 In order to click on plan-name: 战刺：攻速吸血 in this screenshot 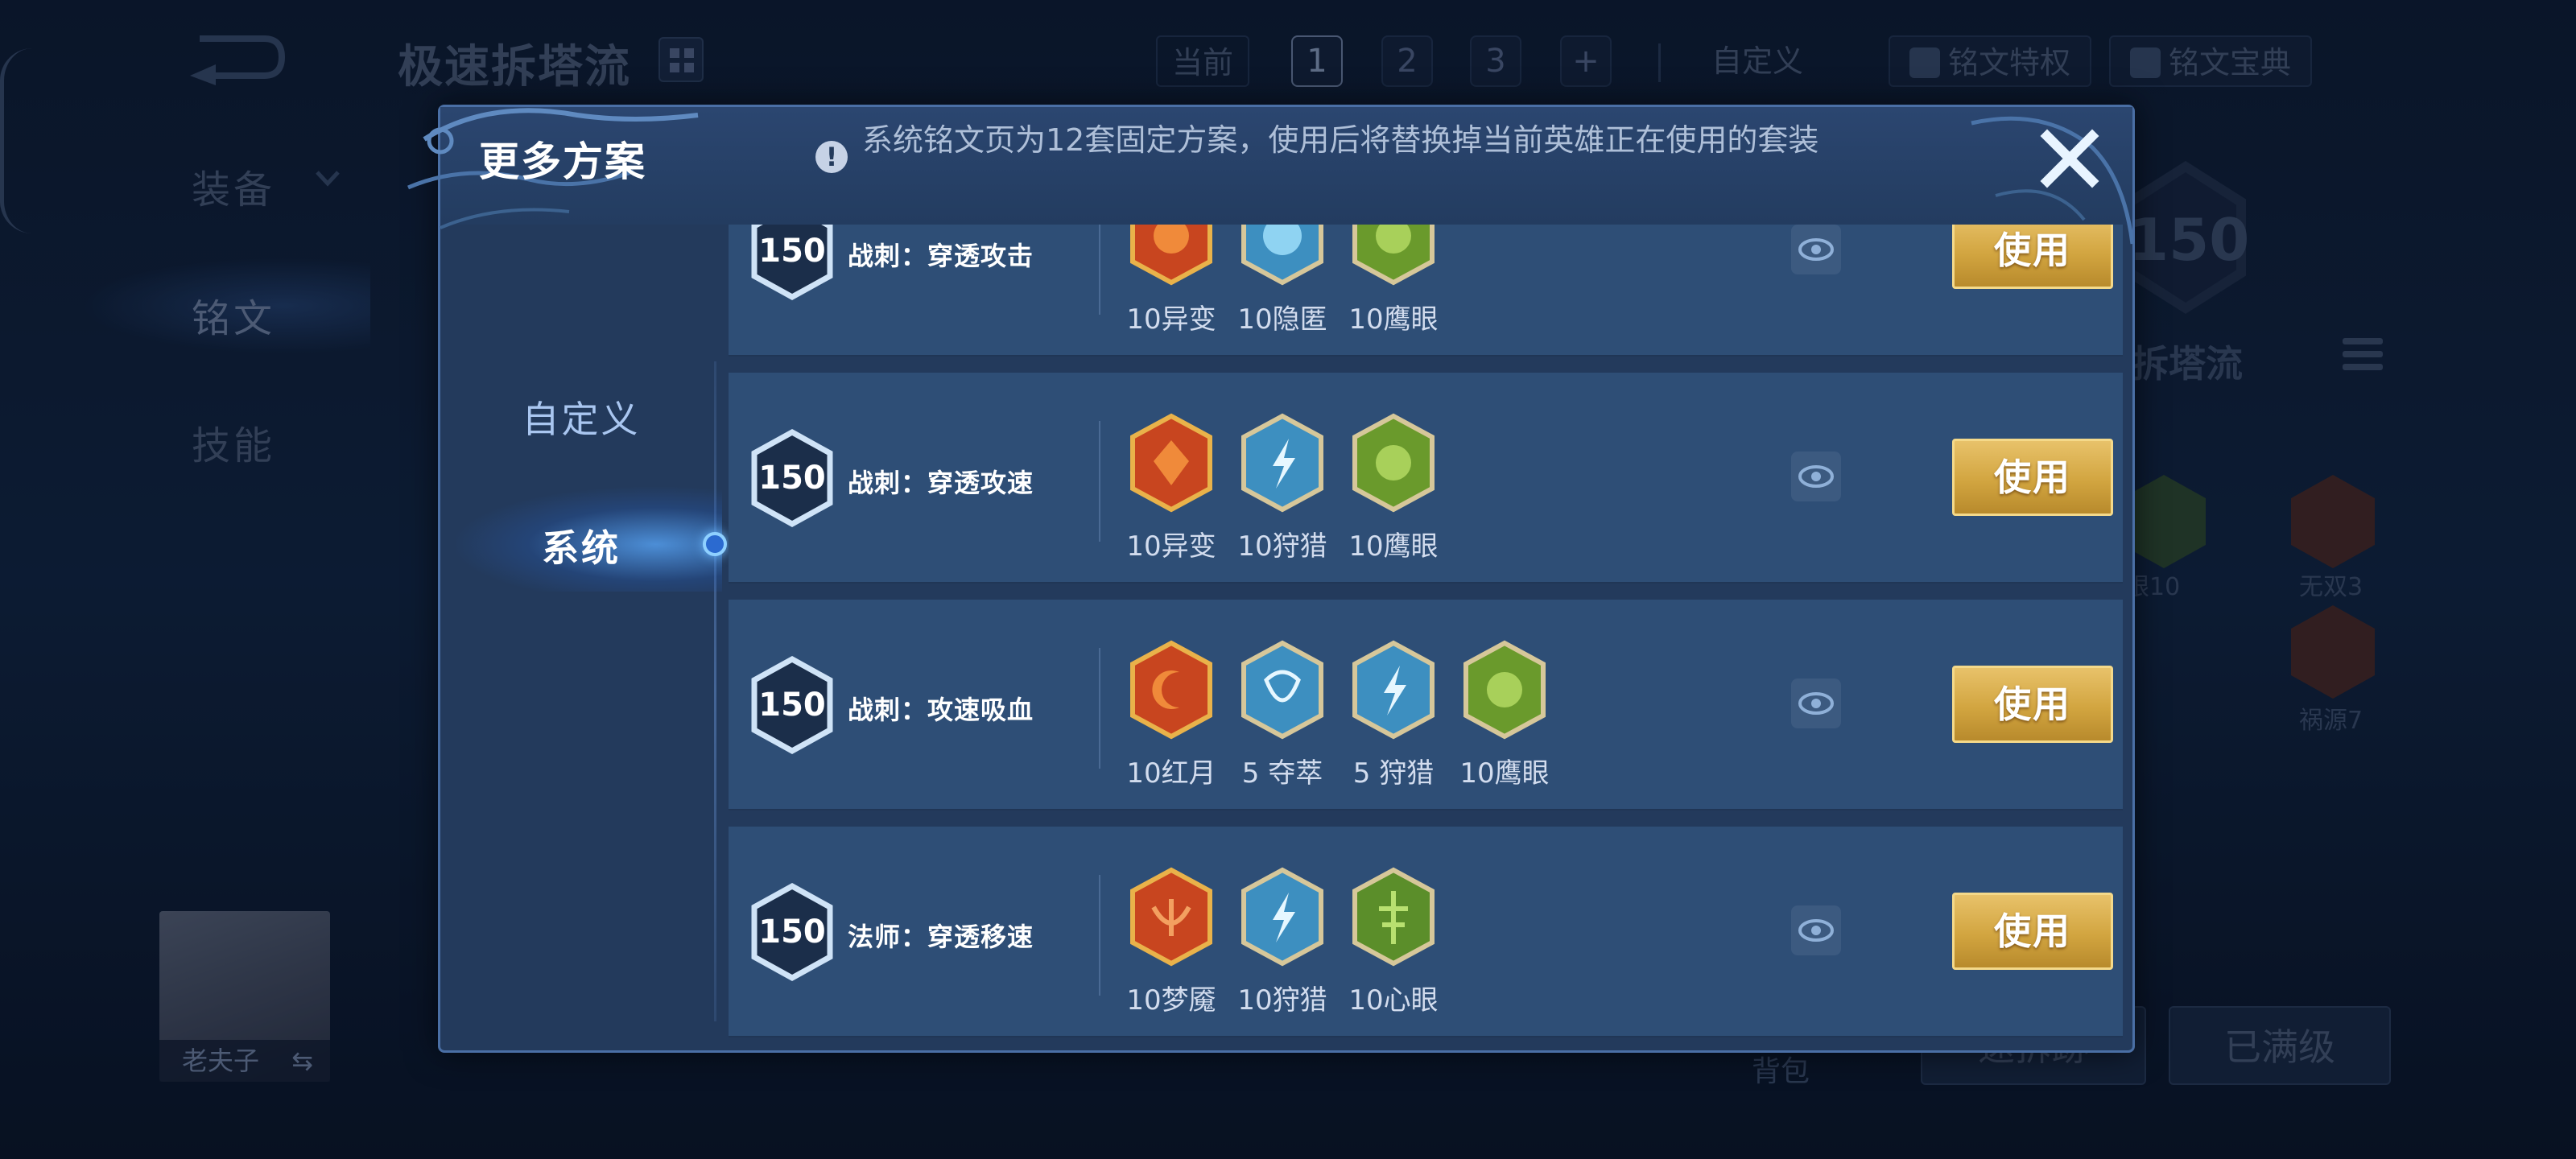, I will do `click(941, 710)`.